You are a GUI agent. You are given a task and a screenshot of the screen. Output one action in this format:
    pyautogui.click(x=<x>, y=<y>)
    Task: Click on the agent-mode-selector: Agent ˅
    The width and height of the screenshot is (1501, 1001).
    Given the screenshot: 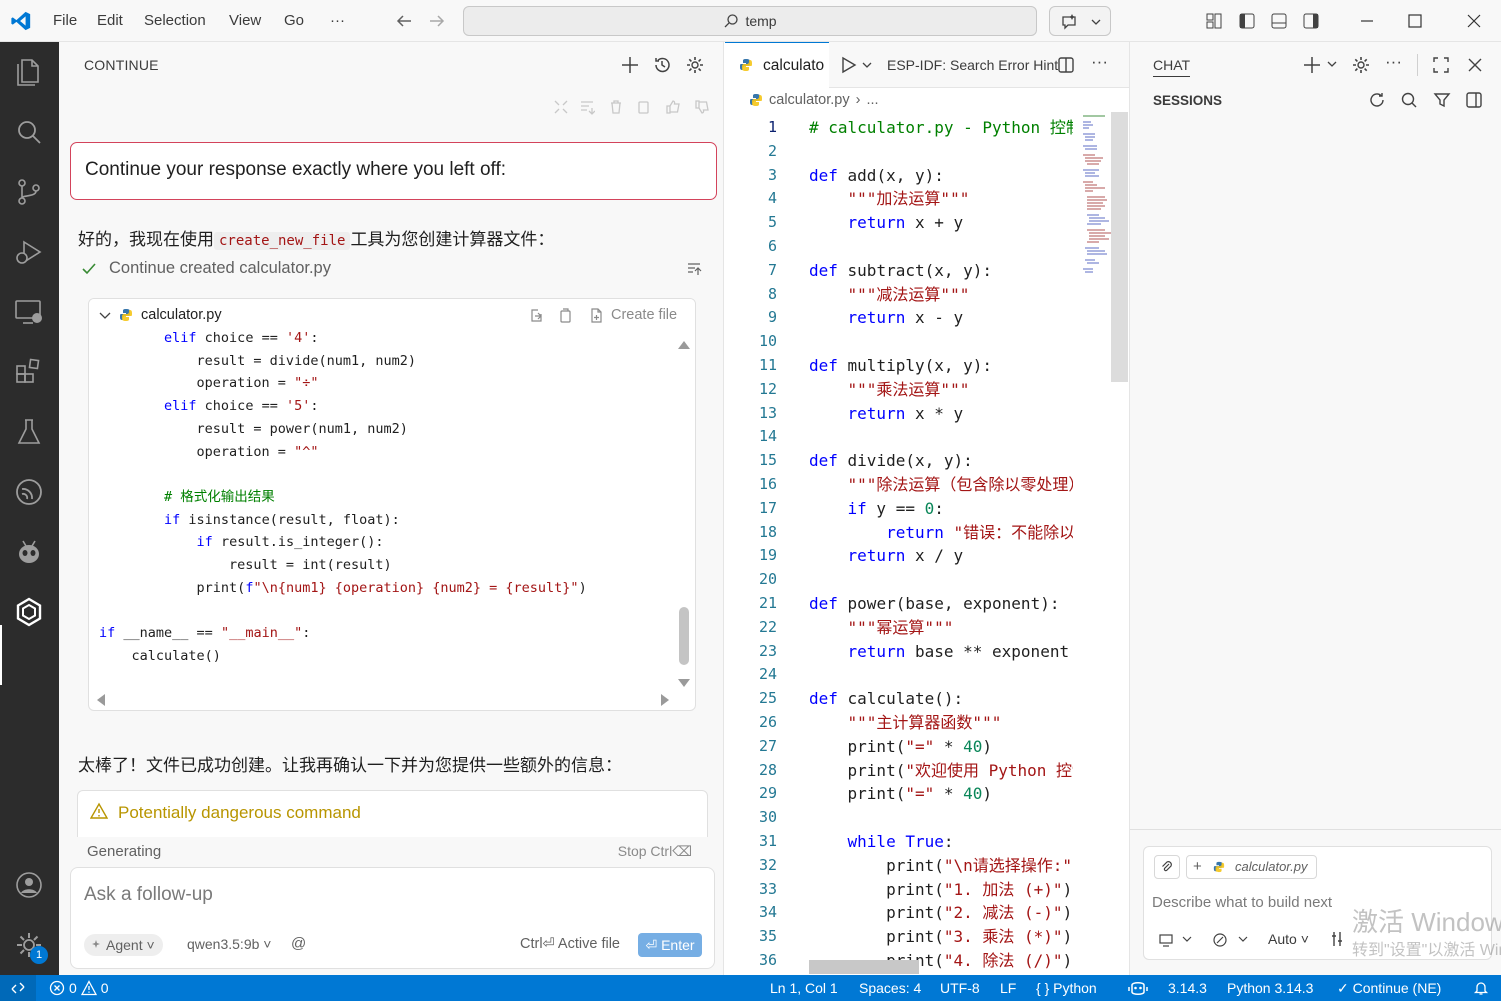 What is the action you would take?
    pyautogui.click(x=123, y=945)
    